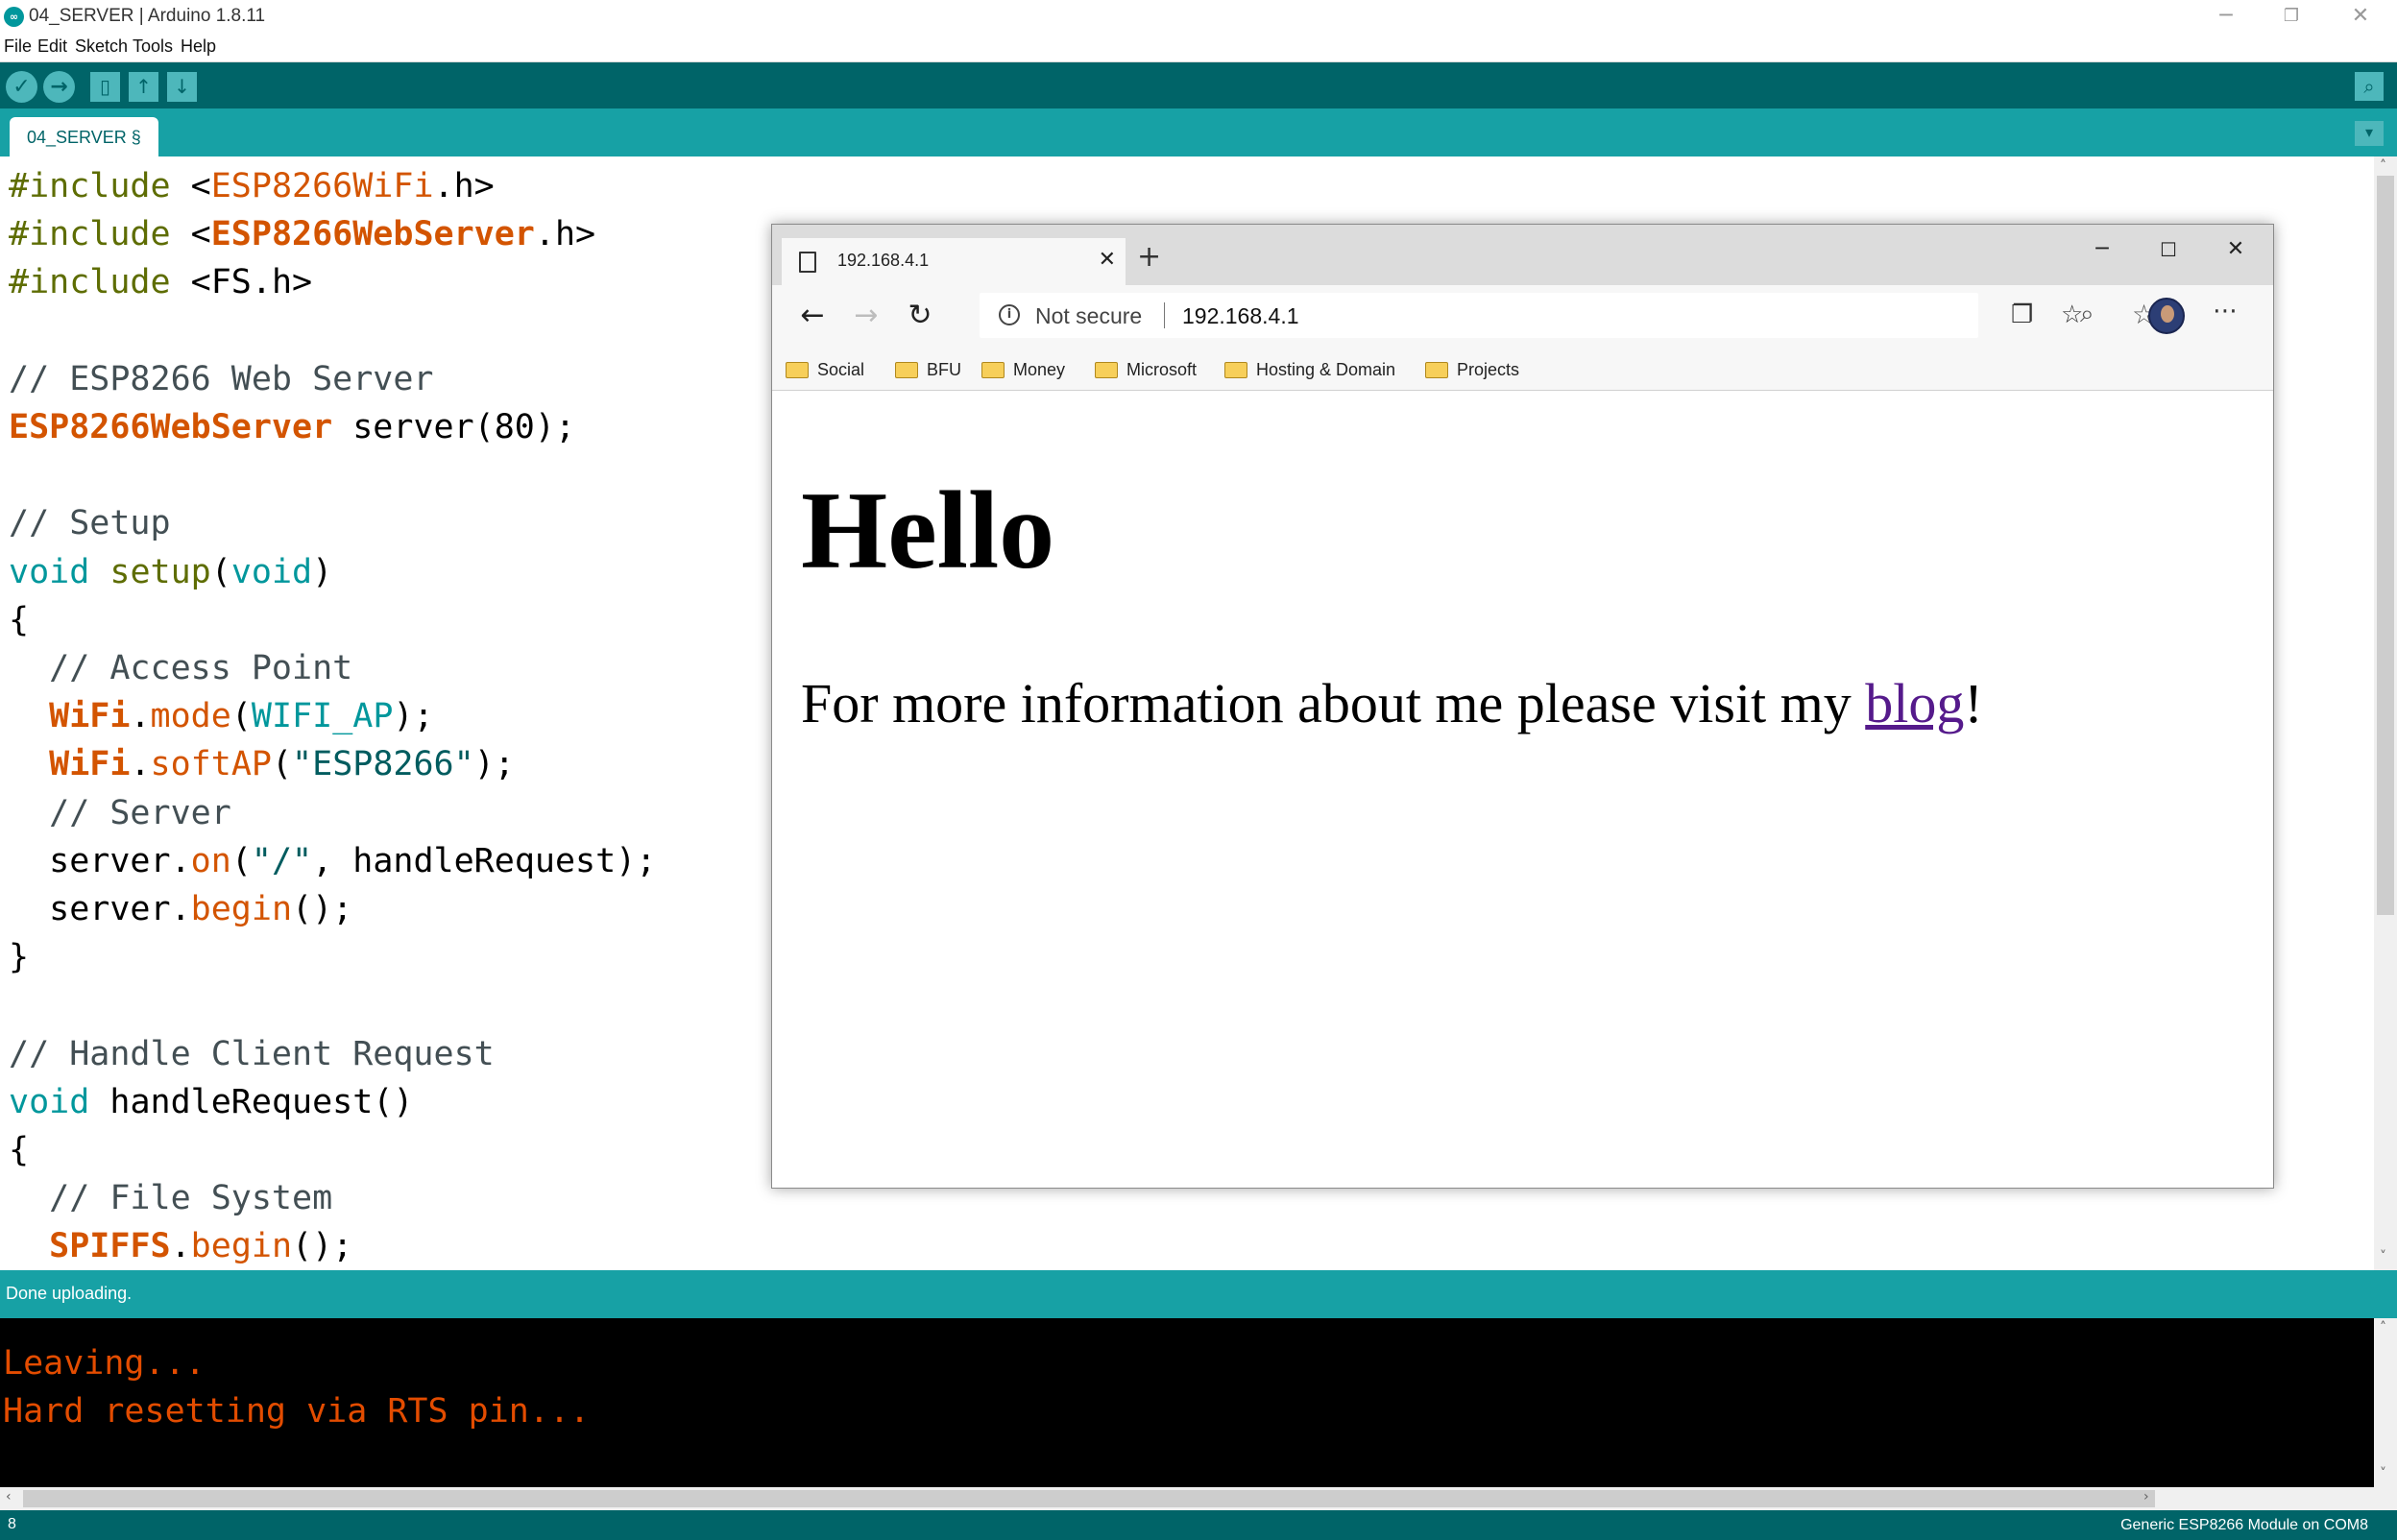 Image resolution: width=2397 pixels, height=1540 pixels. I want to click on code-line: // Handle Client Request, so click(252, 1054).